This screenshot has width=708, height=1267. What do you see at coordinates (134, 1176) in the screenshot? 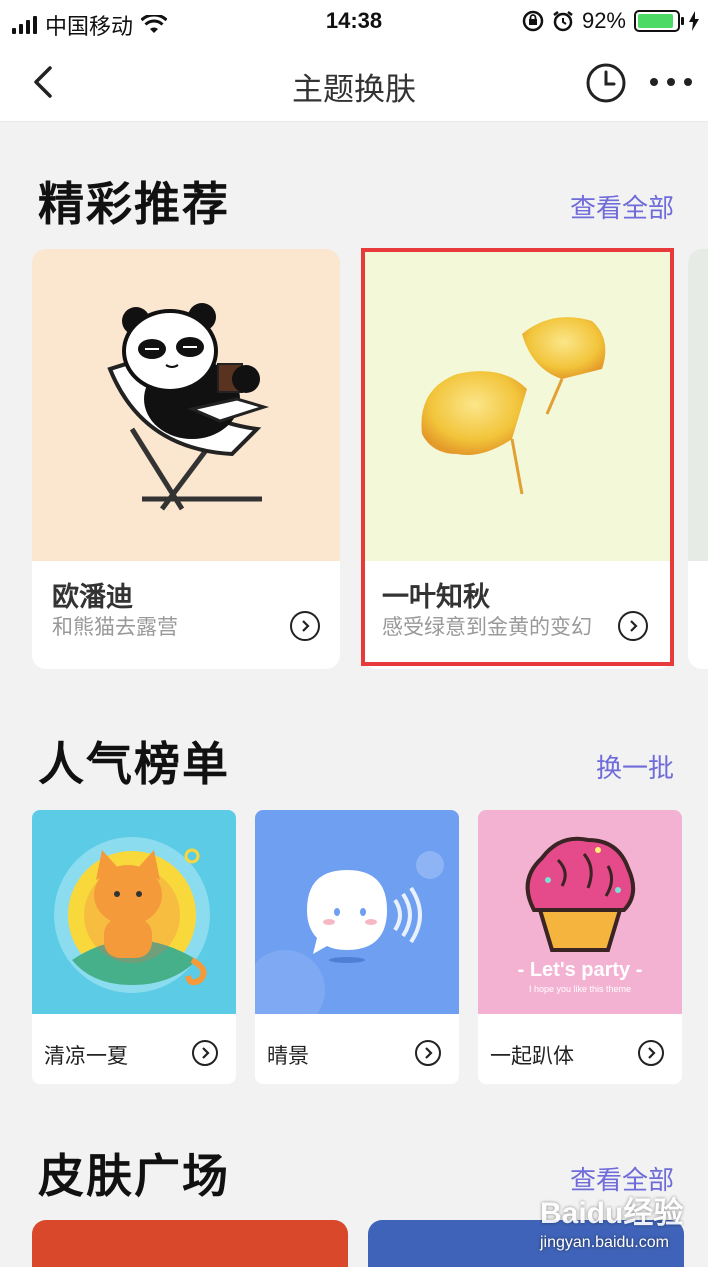
I see `plaza-section-title: 皮肤广场` at bounding box center [134, 1176].